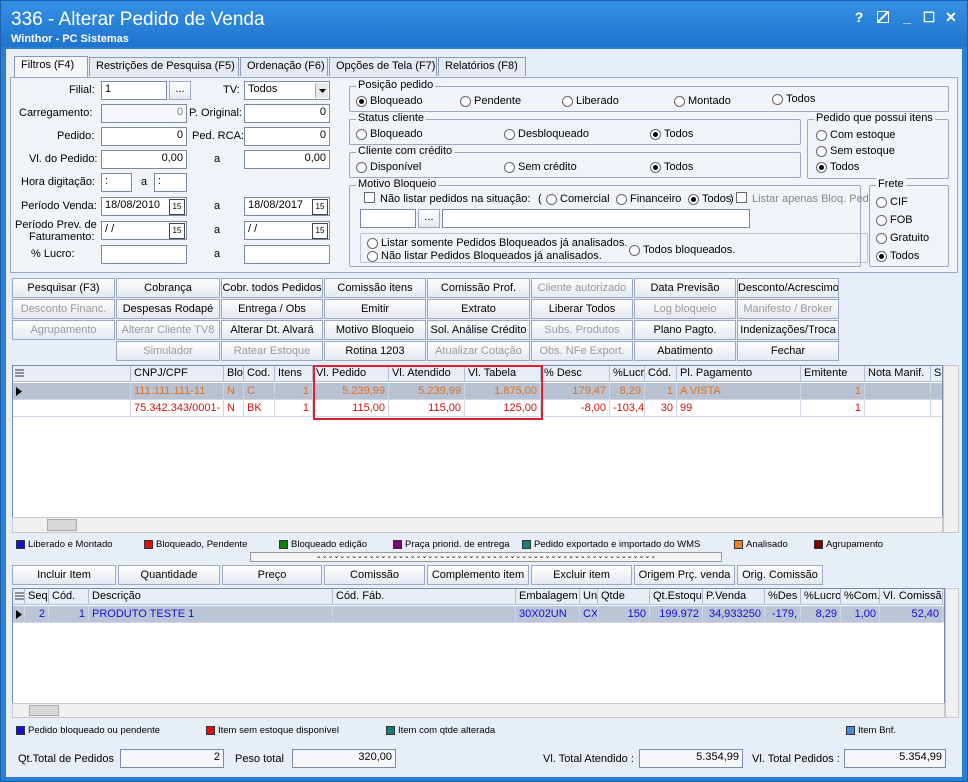 The width and height of the screenshot is (968, 782). I want to click on frete-fob-radio: FOB, so click(894, 220).